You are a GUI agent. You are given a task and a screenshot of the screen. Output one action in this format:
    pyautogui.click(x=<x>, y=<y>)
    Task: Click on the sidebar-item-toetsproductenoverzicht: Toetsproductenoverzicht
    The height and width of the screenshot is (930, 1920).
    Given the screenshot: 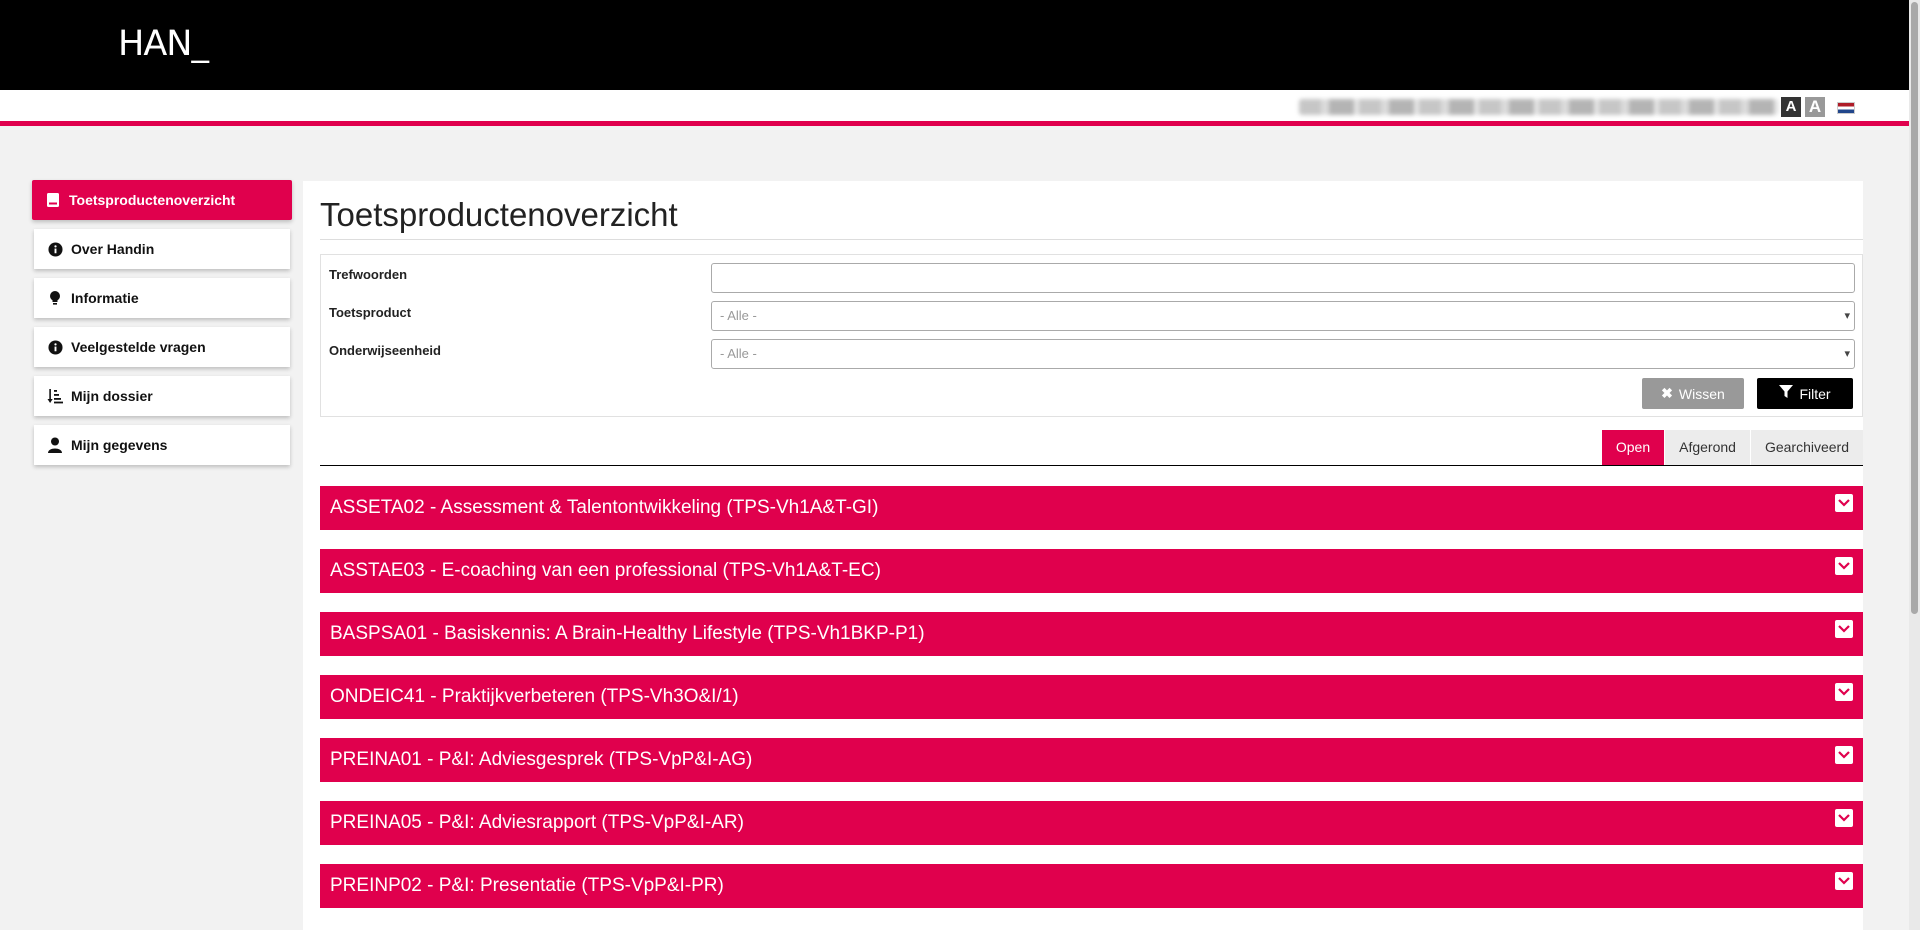 What is the action you would take?
    pyautogui.click(x=162, y=200)
    